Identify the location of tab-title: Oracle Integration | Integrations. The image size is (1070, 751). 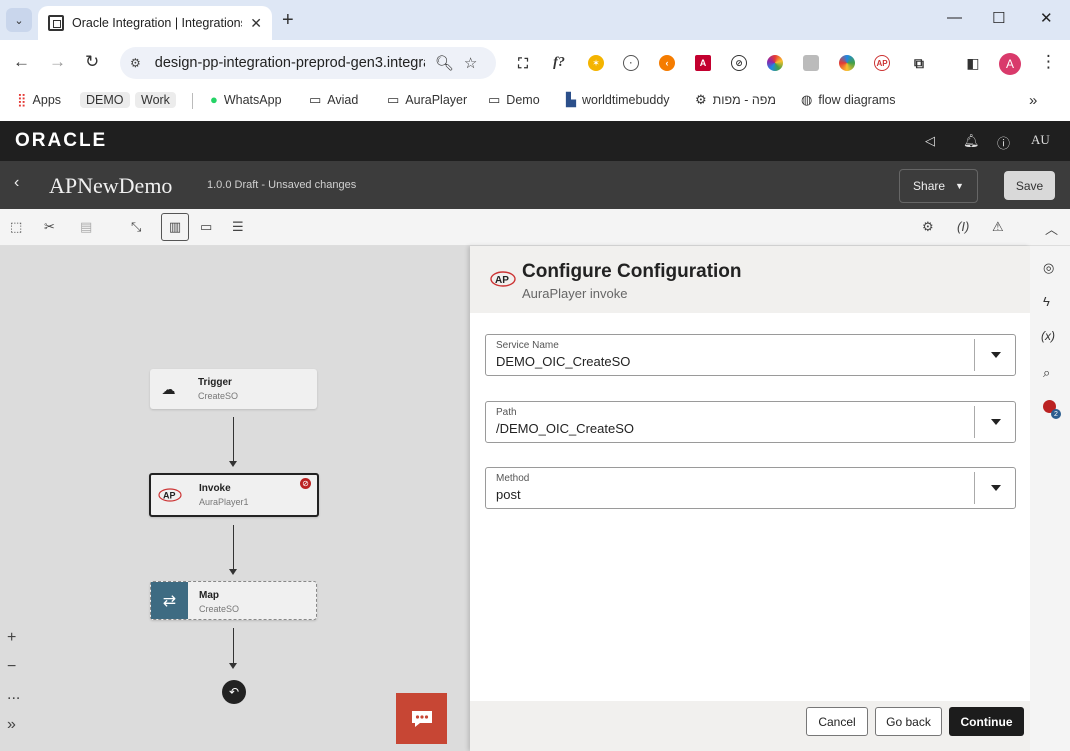
(157, 23).